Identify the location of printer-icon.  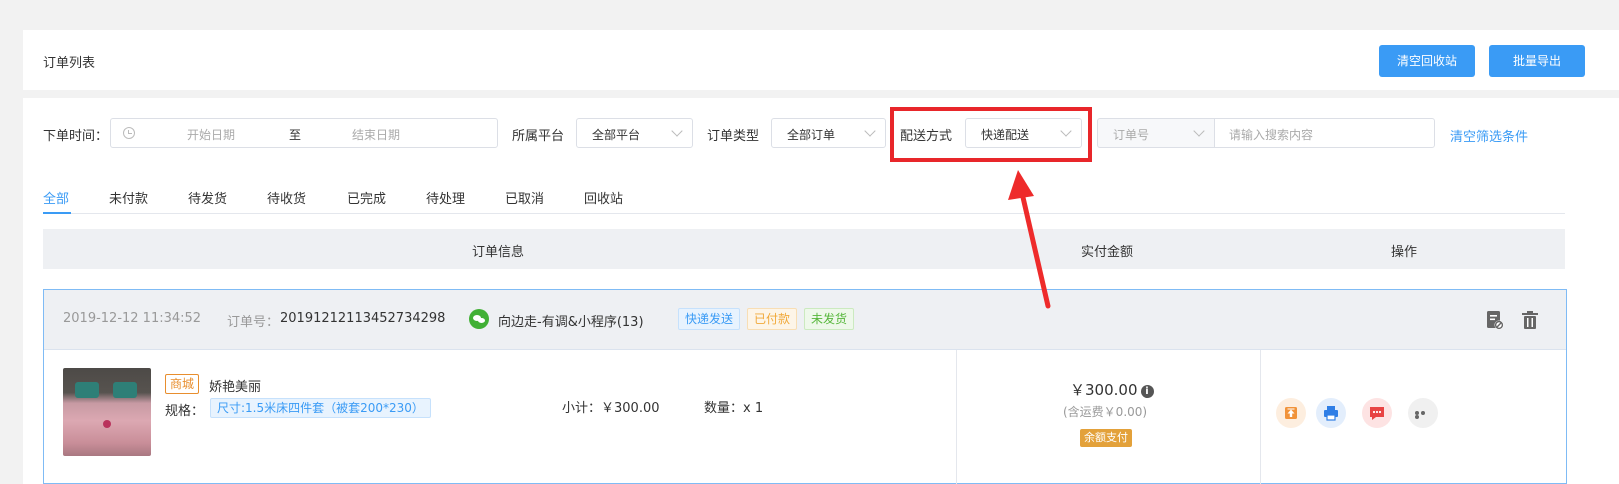
(1331, 413).